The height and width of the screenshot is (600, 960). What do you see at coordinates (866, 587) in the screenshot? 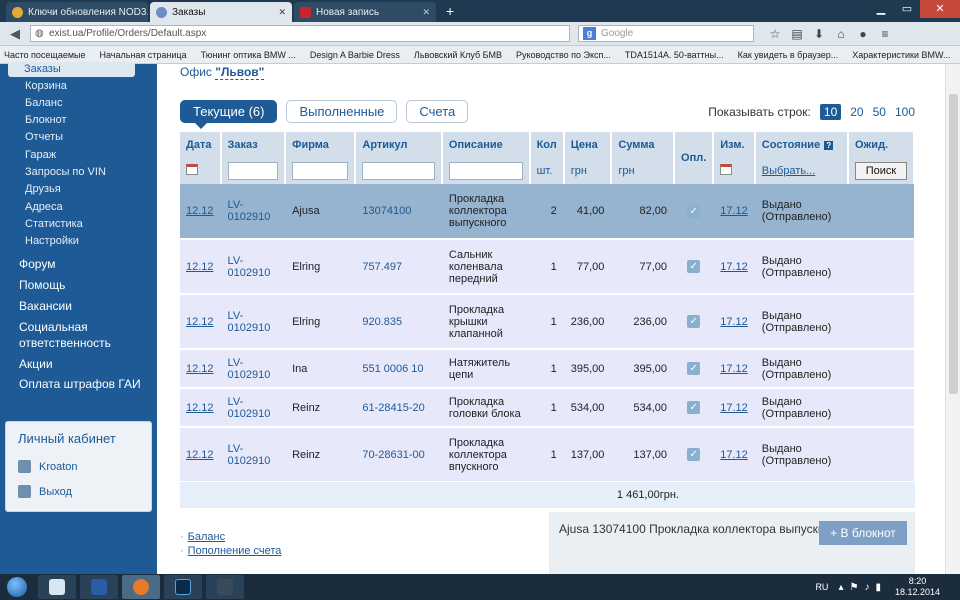
I see `volume-icon: ♪` at bounding box center [866, 587].